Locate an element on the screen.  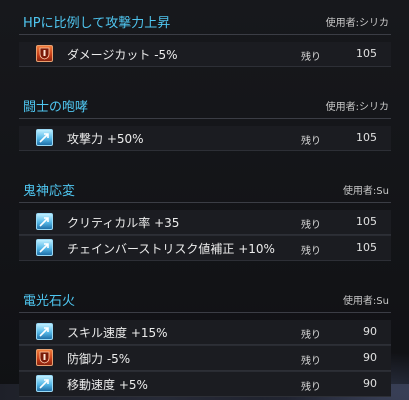
buff-name: クリティカル率 +35 is located at coordinates (123, 223).